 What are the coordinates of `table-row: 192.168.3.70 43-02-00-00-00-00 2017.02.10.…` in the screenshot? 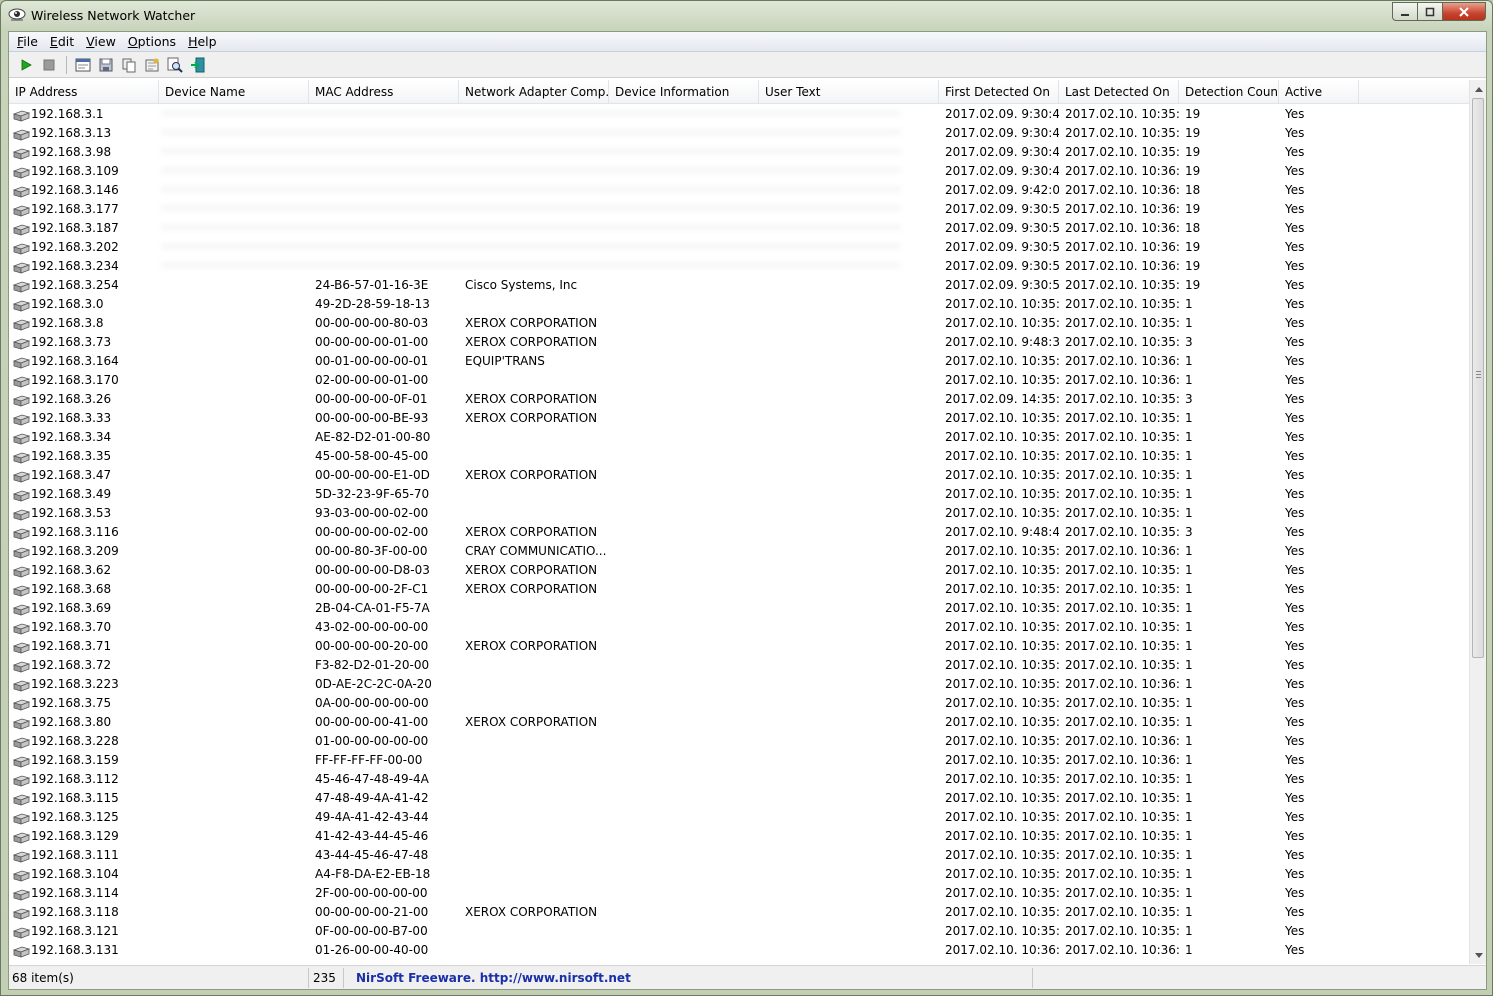 It's located at (739, 627).